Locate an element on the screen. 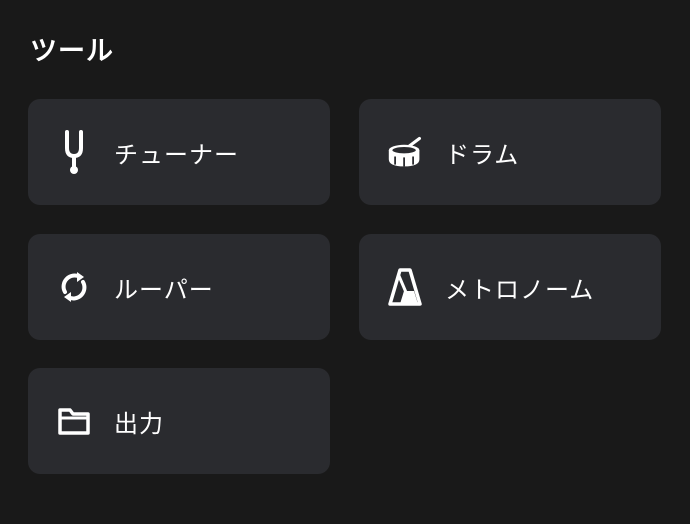 This screenshot has height=524, width=690. tuner-label: チューナー is located at coordinates (176, 154).